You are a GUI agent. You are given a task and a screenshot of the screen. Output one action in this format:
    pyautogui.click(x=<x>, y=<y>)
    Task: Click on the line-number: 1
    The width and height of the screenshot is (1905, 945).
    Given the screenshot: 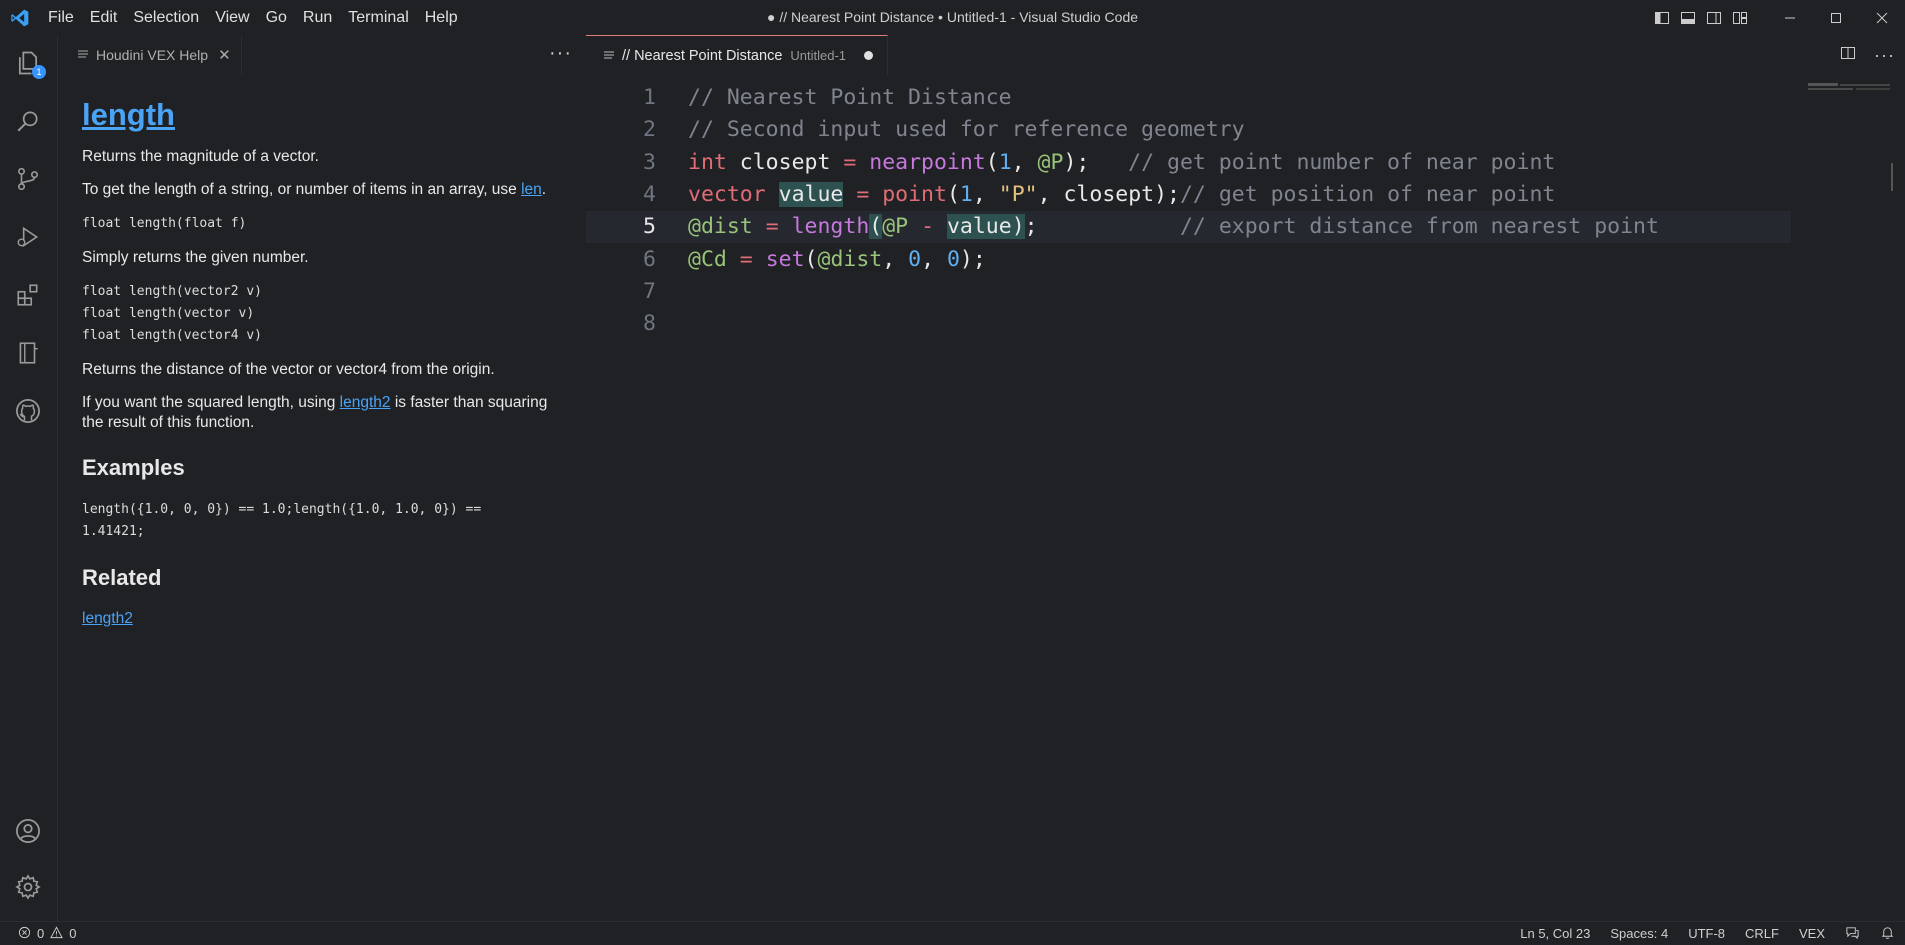 What is the action you would take?
    pyautogui.click(x=649, y=97)
    